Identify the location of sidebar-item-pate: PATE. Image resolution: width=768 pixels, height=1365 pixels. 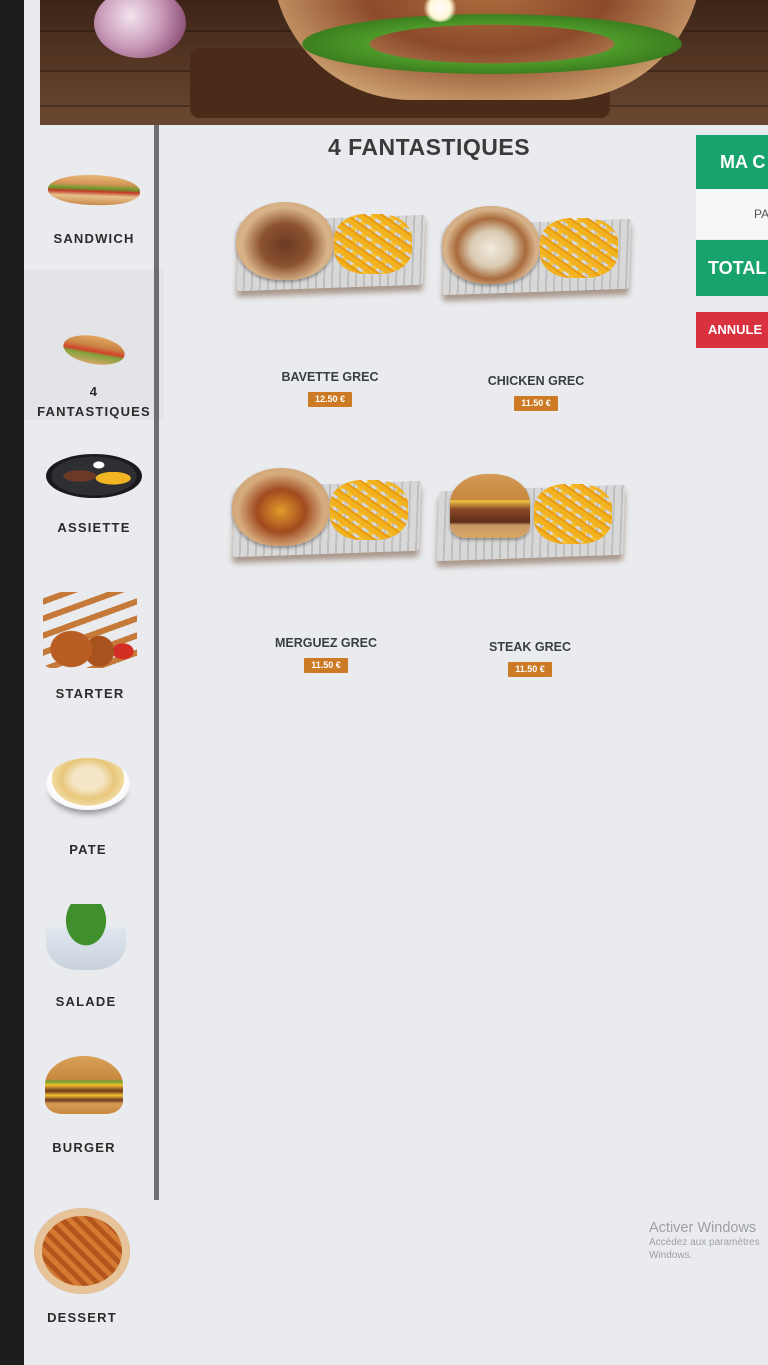
(91, 795).